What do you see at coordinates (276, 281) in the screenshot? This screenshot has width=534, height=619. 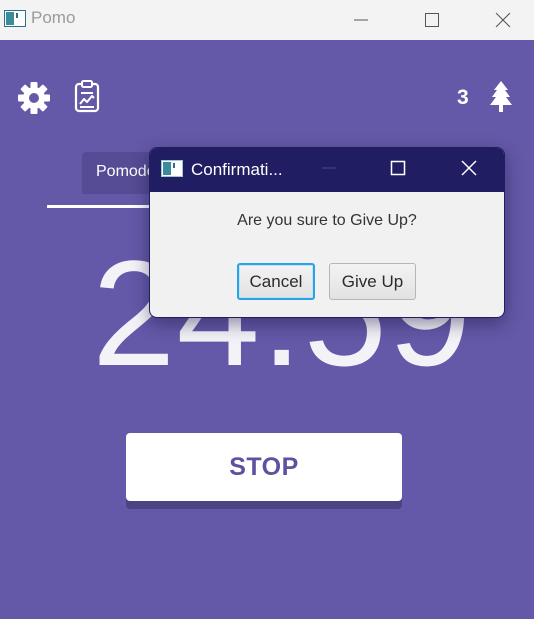 I see `cancel-button: Cancel` at bounding box center [276, 281].